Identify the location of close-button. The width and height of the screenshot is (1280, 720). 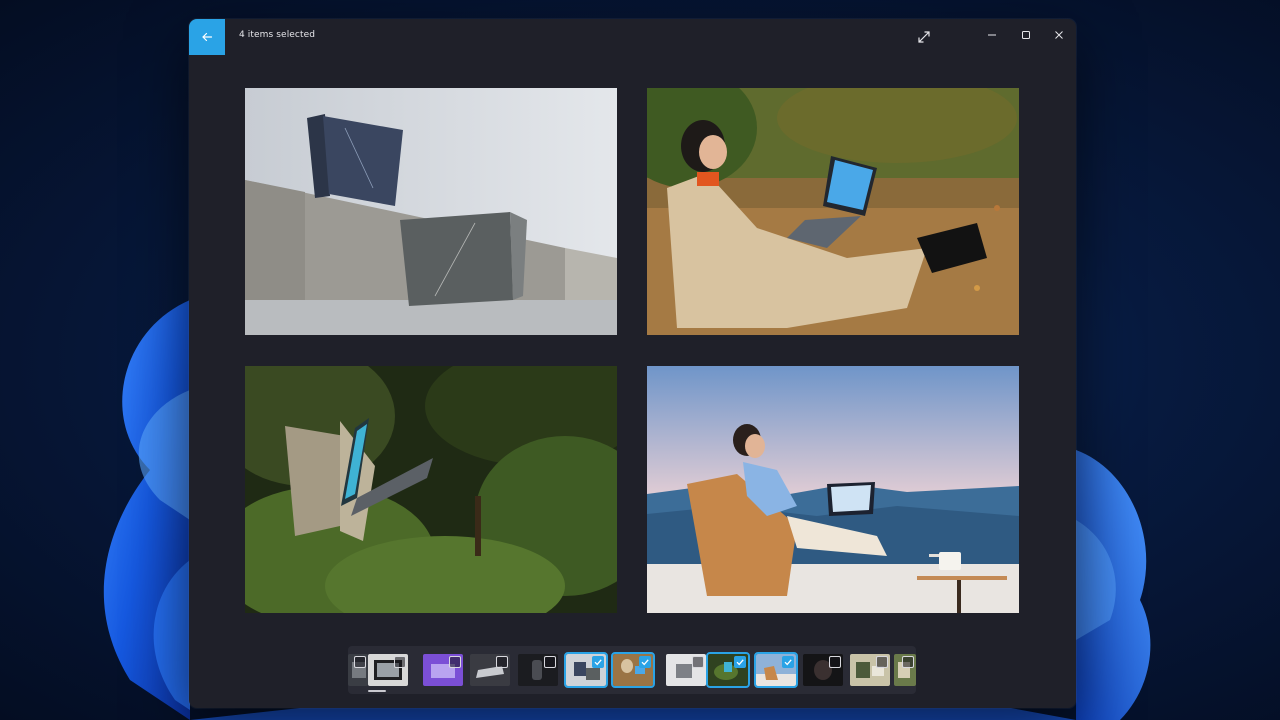
(1059, 35).